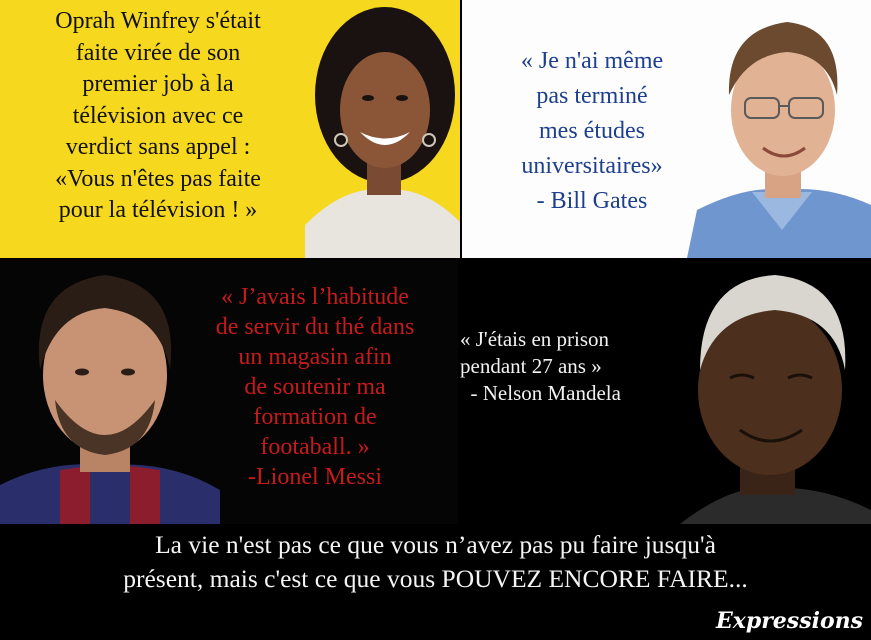 The height and width of the screenshot is (640, 871). What do you see at coordinates (592, 61) in the screenshot?
I see `quote-line: « Je n'ai même` at bounding box center [592, 61].